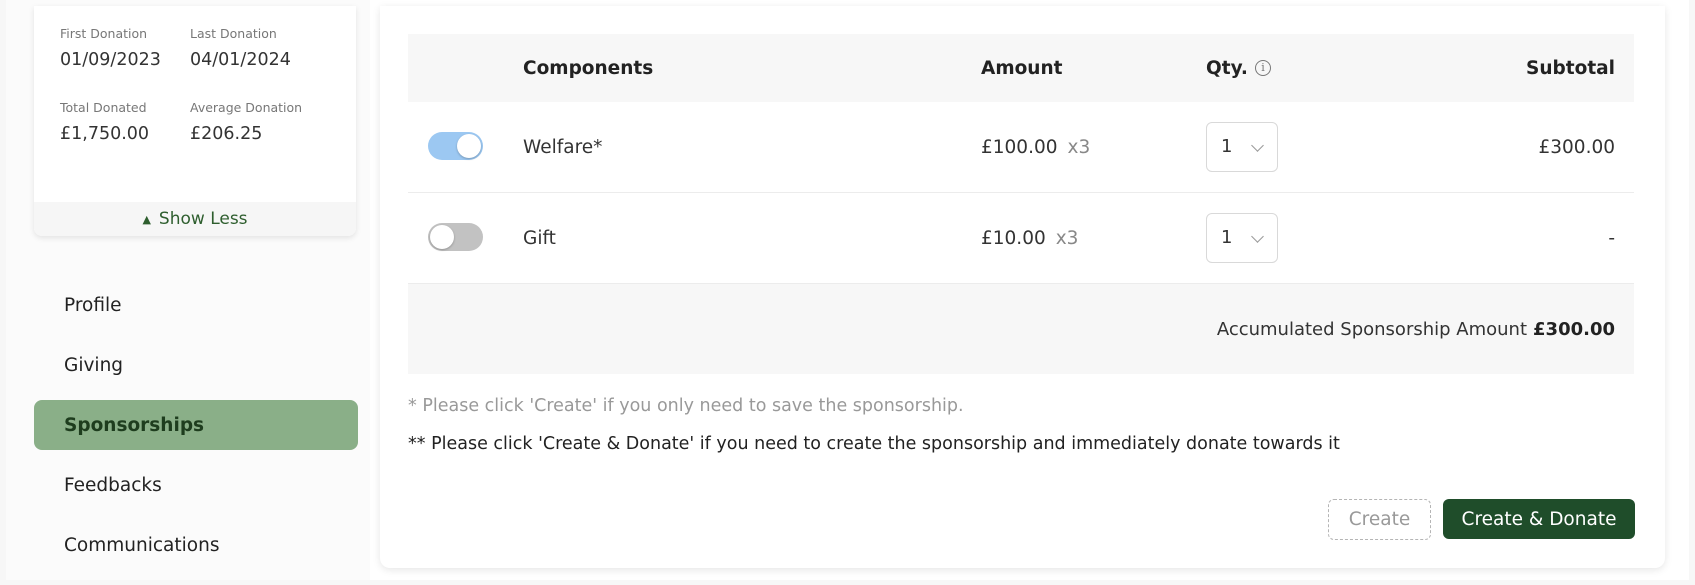 This screenshot has height=585, width=1695. I want to click on sidebar-item-giving: Giving, so click(196, 365).